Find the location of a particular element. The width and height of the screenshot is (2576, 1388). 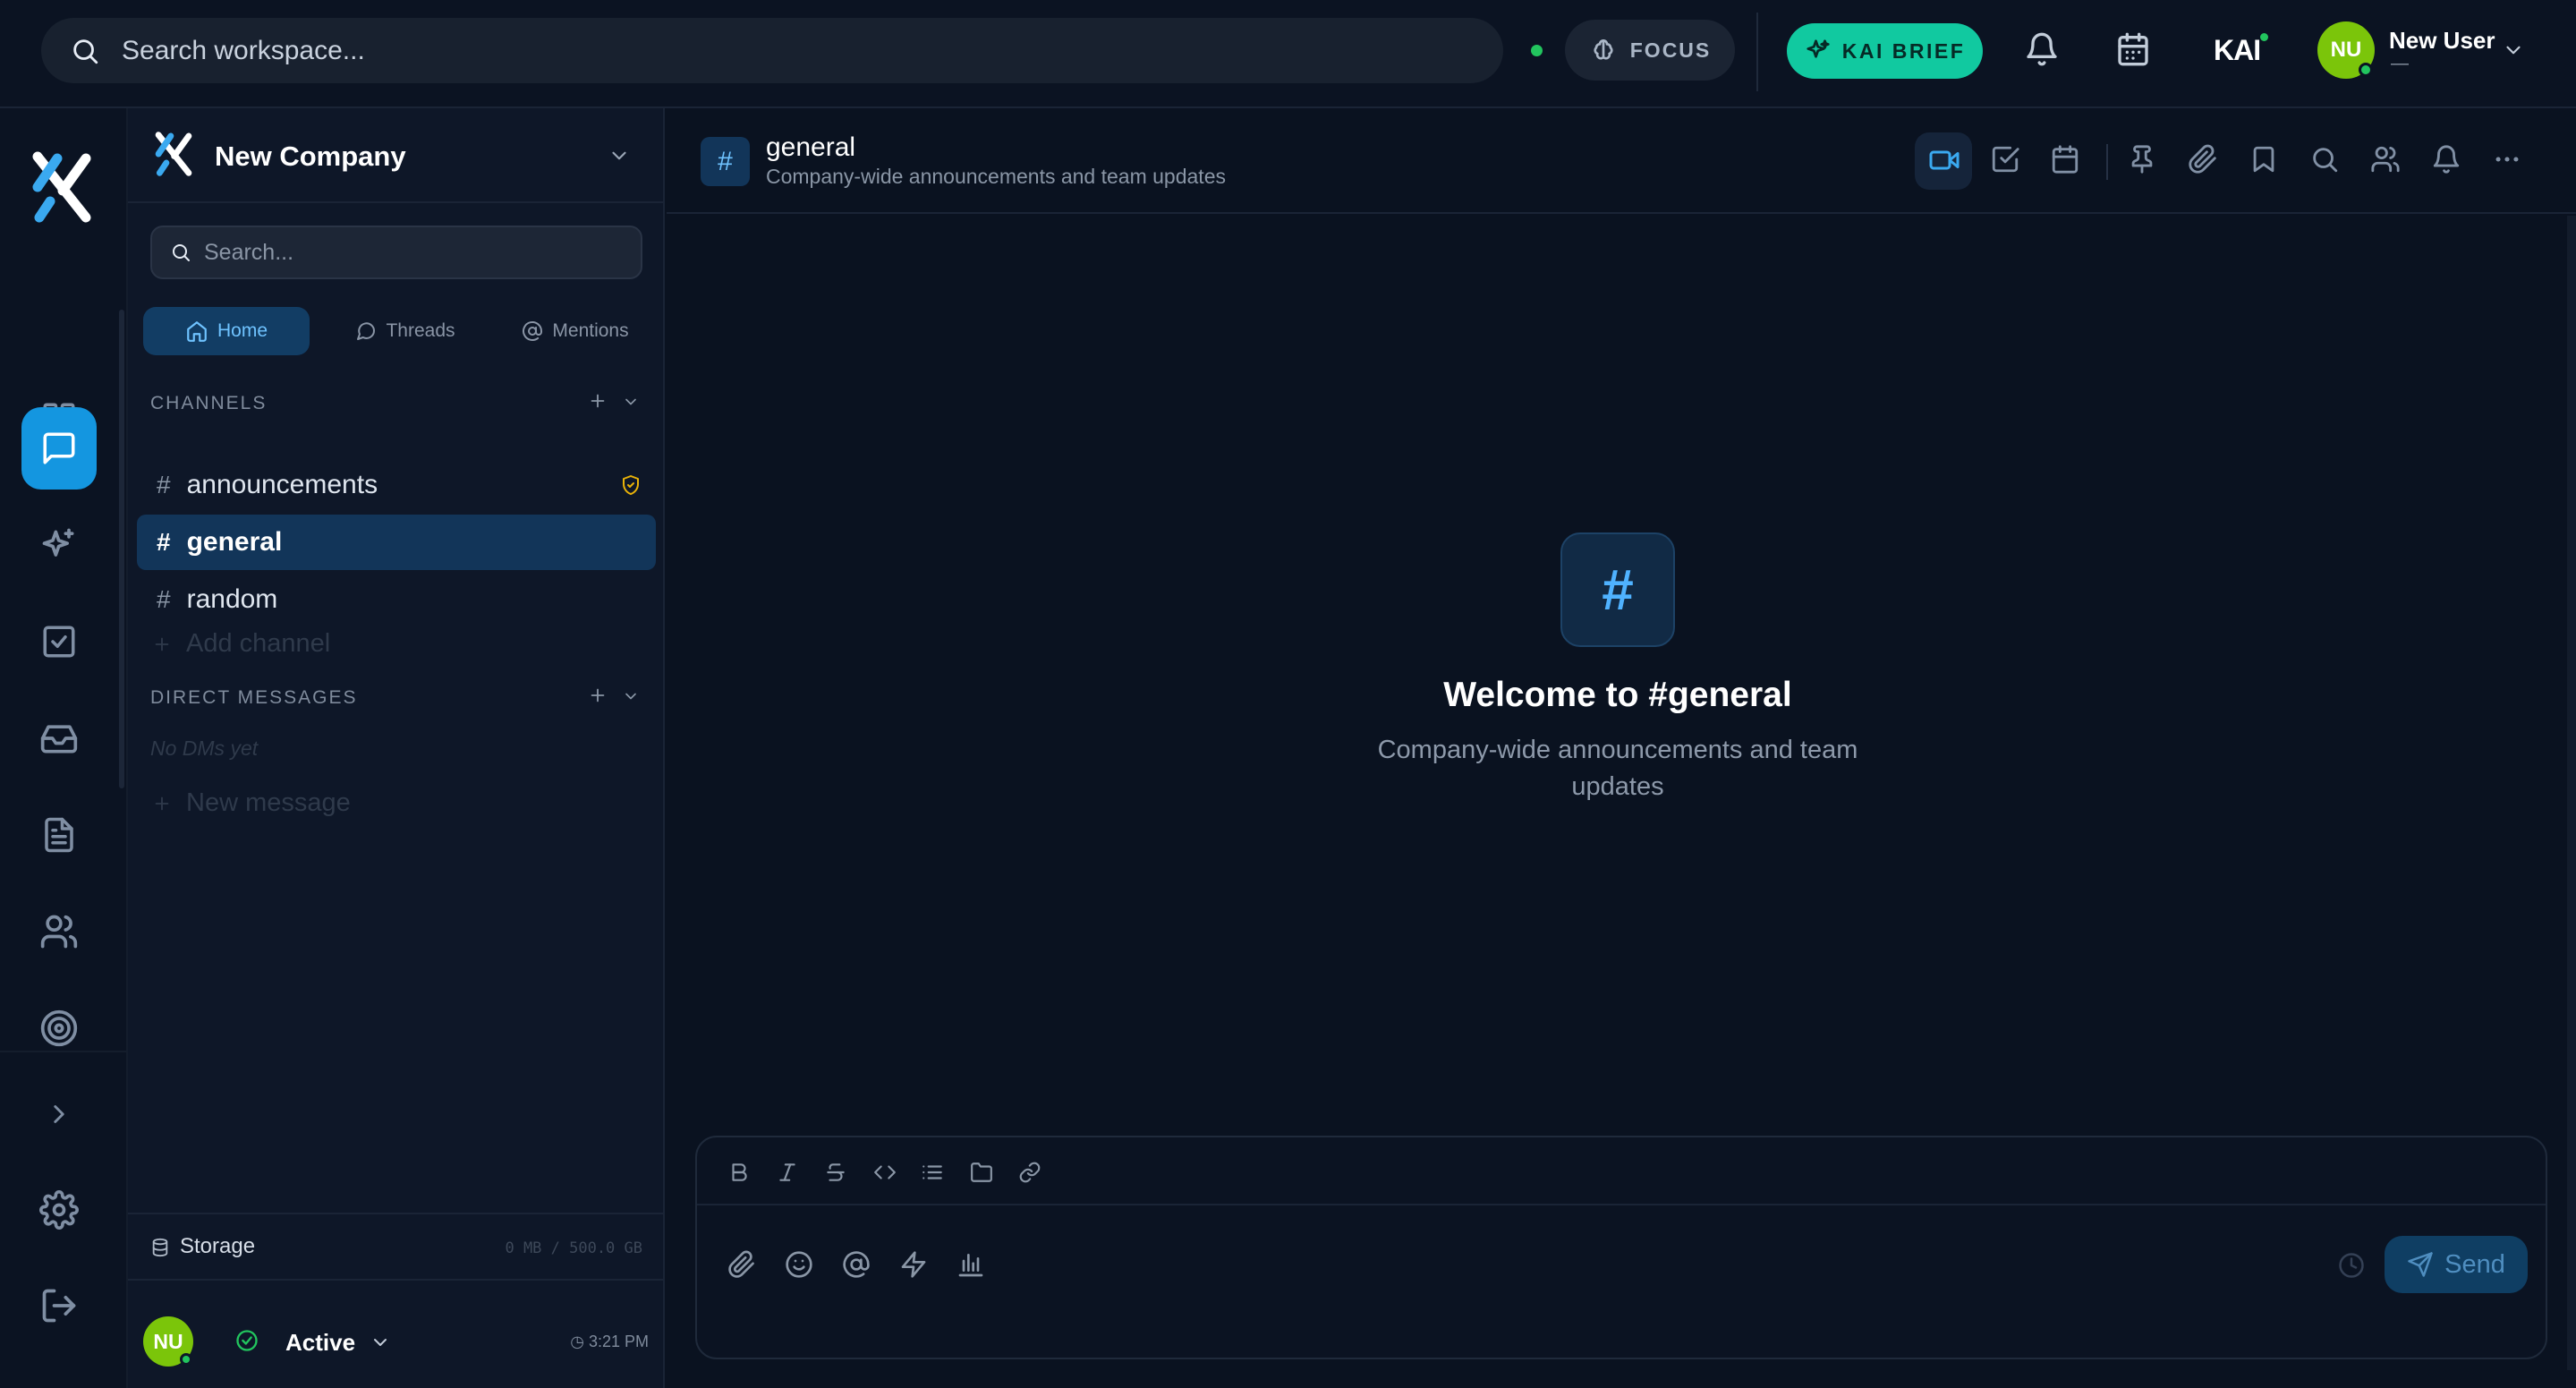

lightning-icon is located at coordinates (913, 1264).